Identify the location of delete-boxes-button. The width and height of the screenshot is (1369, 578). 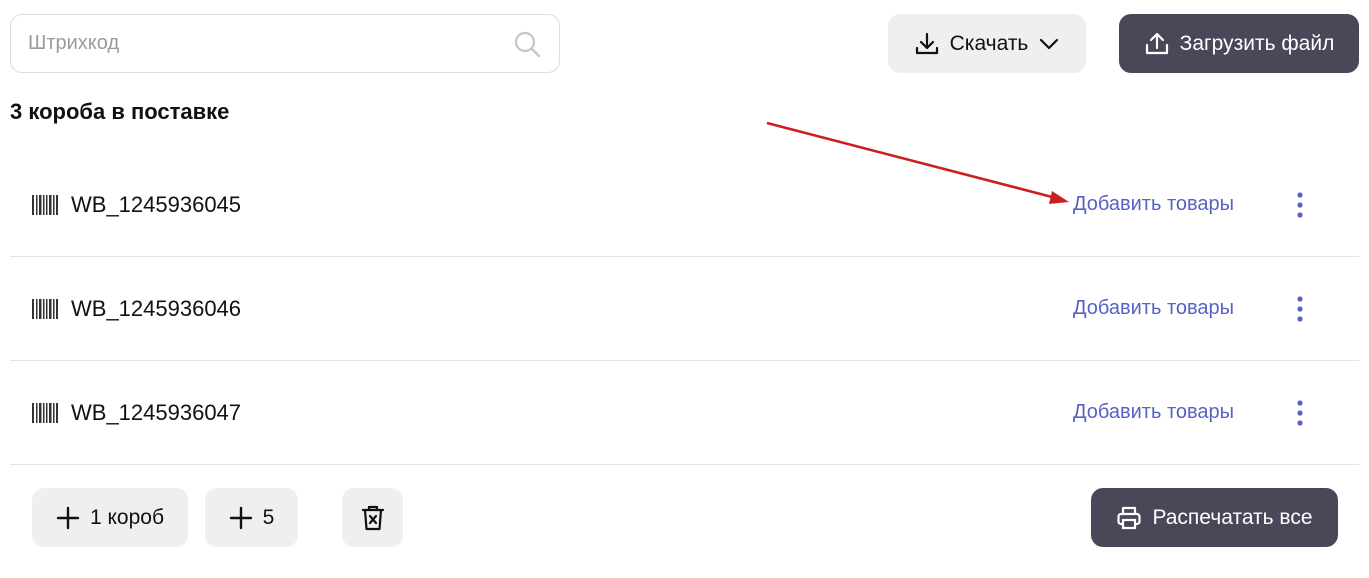
(372, 517).